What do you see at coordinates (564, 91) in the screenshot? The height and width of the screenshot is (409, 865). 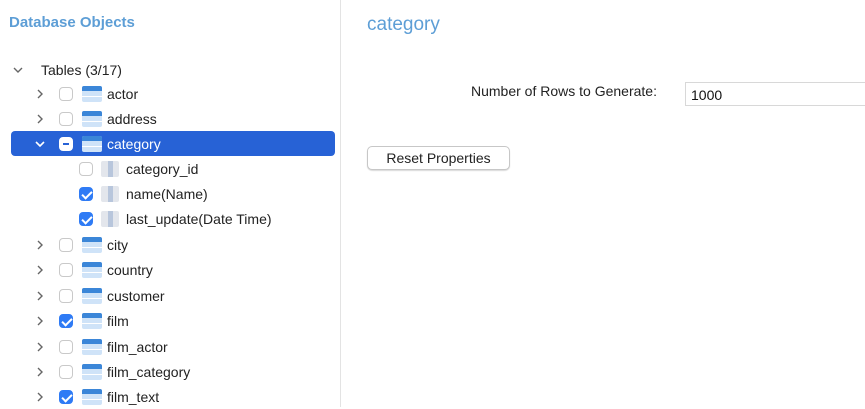 I see `rows-to-generate-label: Number of Rows to Generate:` at bounding box center [564, 91].